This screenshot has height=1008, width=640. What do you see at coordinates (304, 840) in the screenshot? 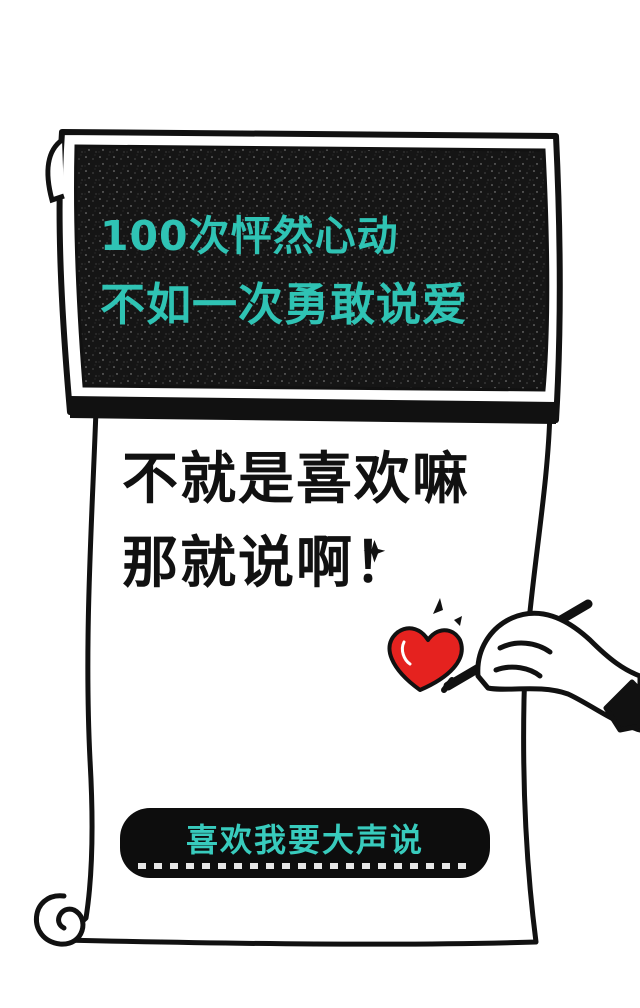
I see `shout-love-button-label: 喜欢我要大声说` at bounding box center [304, 840].